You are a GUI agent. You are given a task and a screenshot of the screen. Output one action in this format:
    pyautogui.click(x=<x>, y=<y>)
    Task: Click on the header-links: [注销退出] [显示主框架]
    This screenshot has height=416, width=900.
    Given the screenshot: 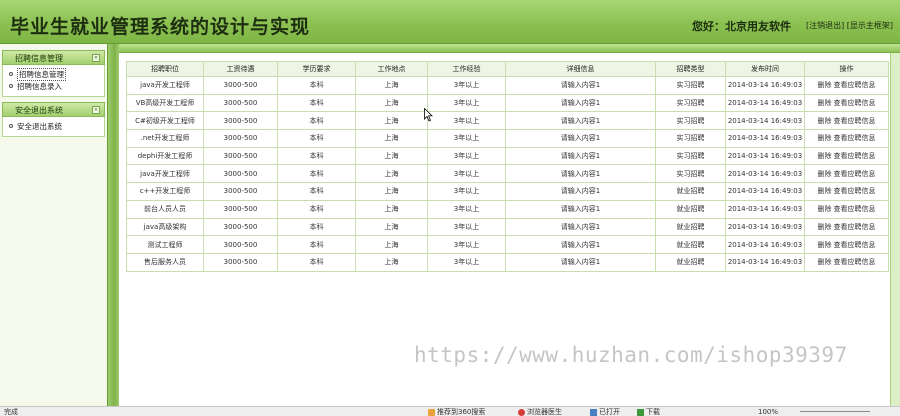 What is the action you would take?
    pyautogui.click(x=849, y=25)
    